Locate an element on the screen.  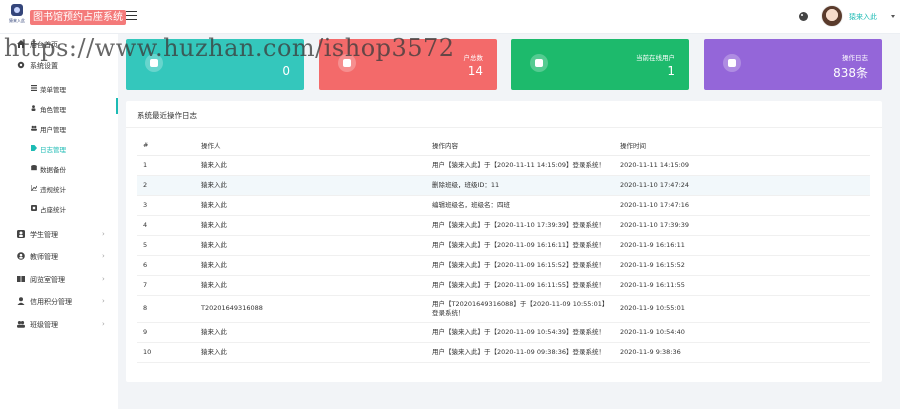
sidebar-item-reading-room-management: 阅览室管理 › is located at coordinates (59, 280).